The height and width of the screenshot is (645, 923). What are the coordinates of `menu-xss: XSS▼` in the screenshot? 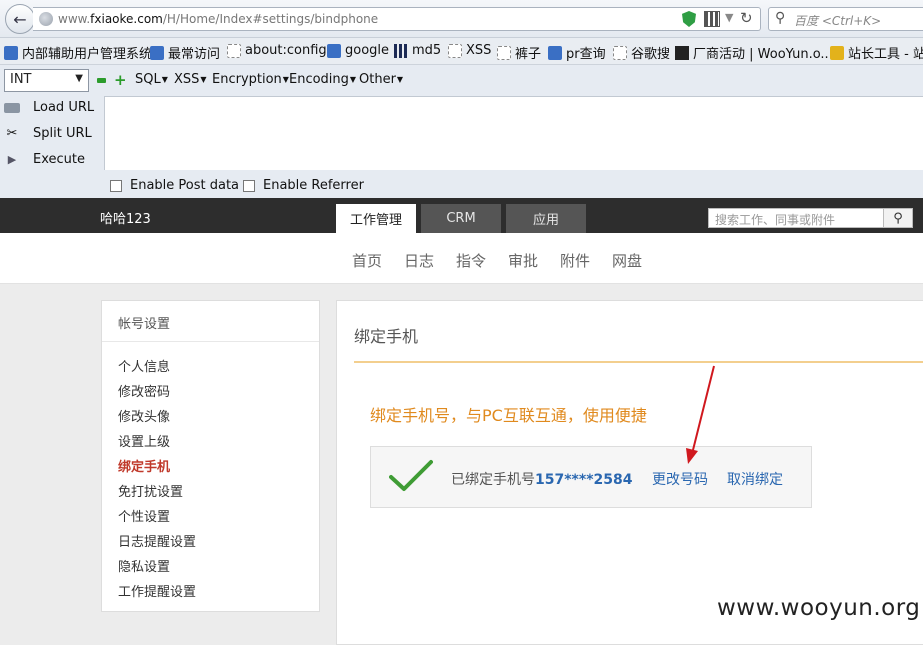 It's located at (190, 79).